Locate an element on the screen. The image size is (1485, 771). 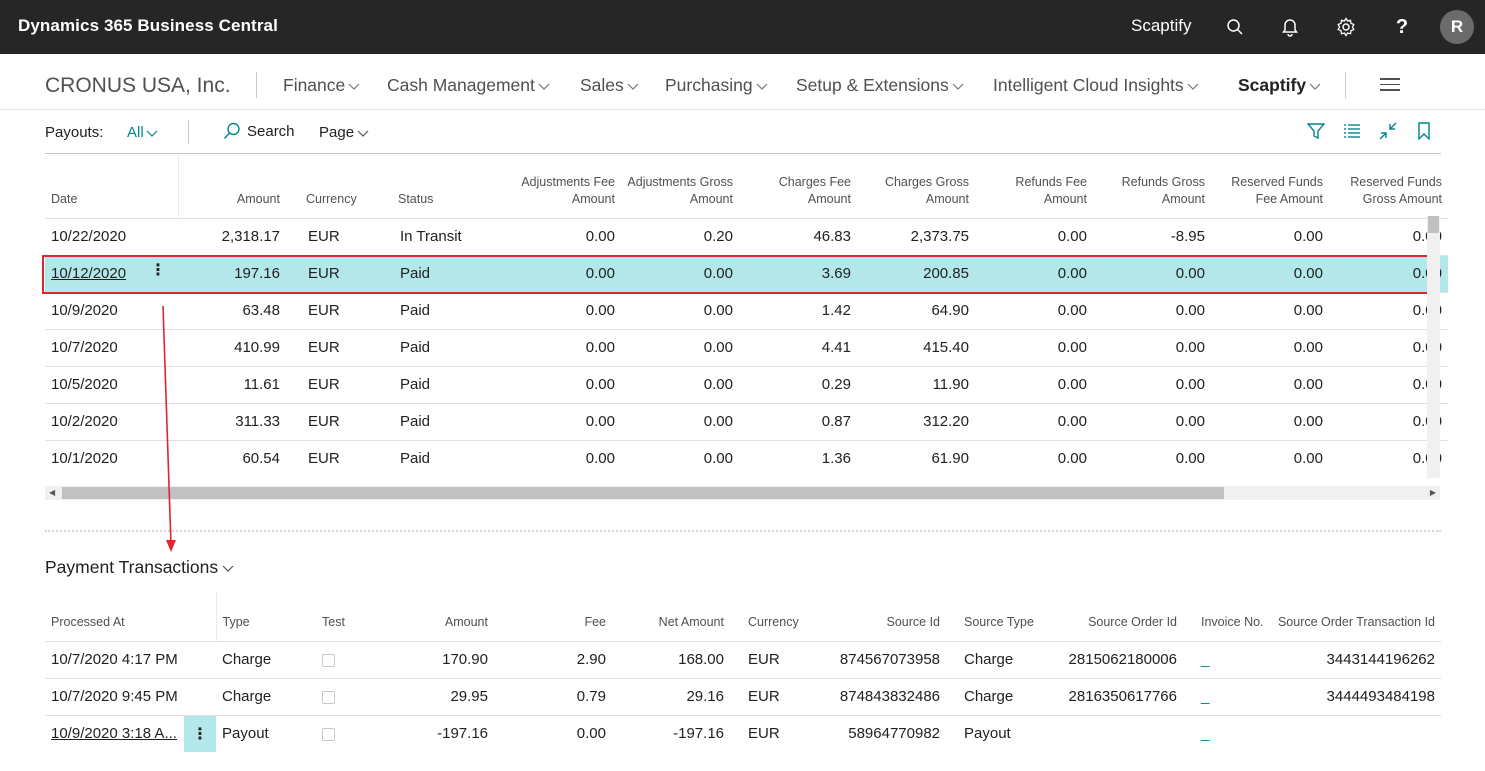
filter-icon is located at coordinates (1316, 131).